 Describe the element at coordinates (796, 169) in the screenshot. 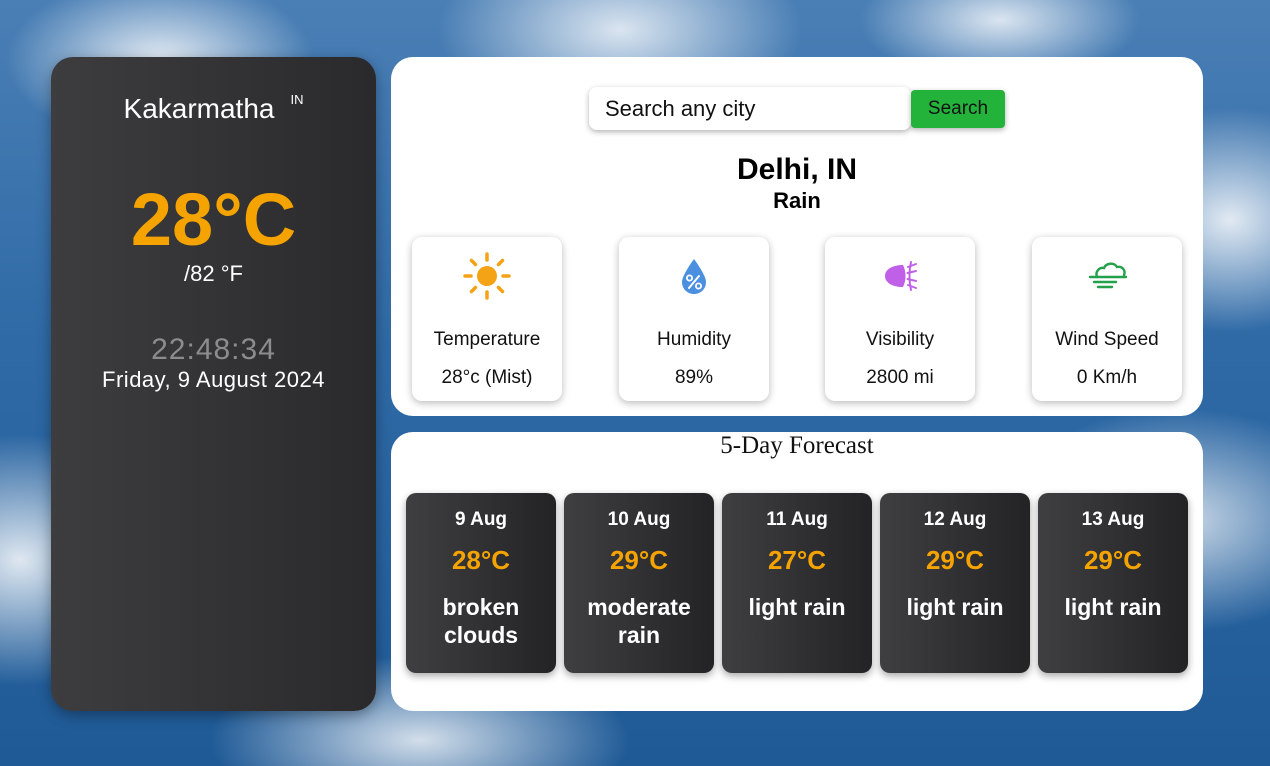

I see `location-title: Delhi, IN` at that location.